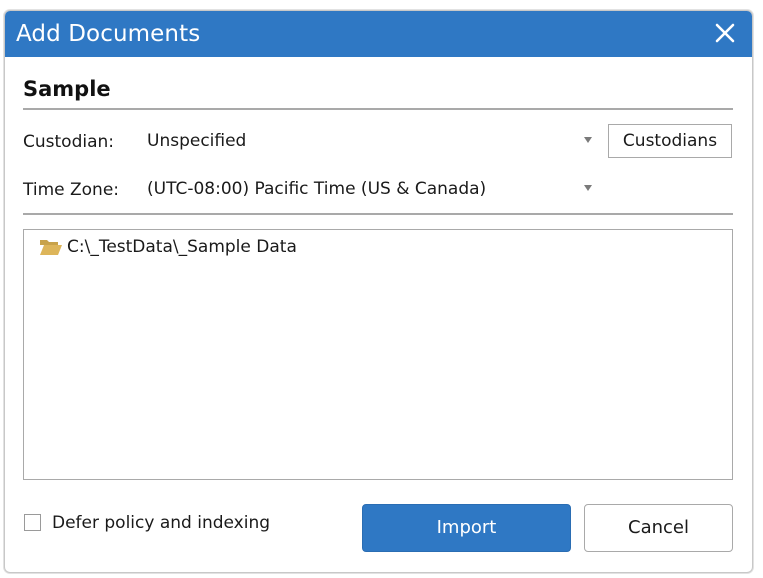 This screenshot has height=578, width=763. Describe the element at coordinates (466, 528) in the screenshot. I see `import-button: Import` at that location.